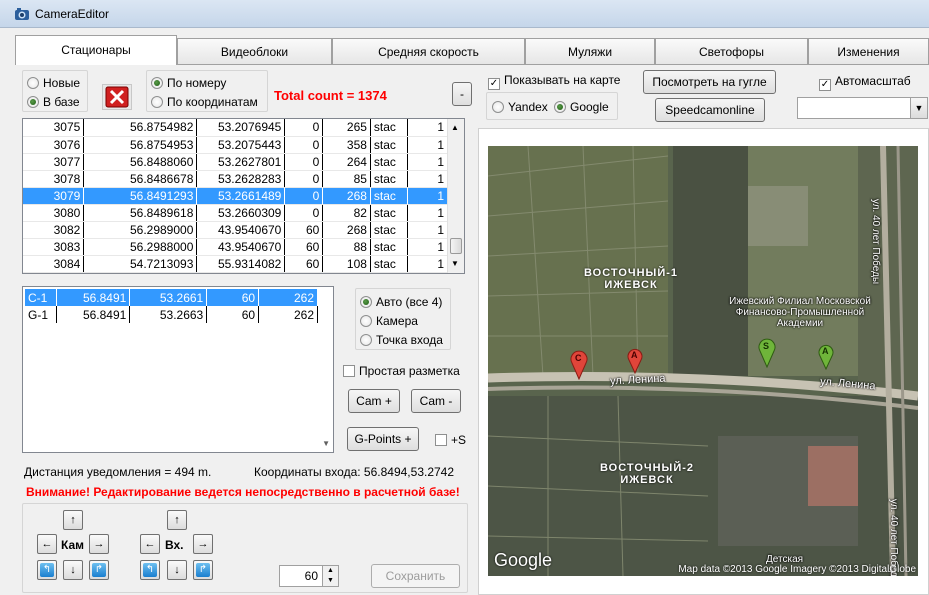 Image resolution: width=929 pixels, height=595 pixels. I want to click on rotate-right-icon: ↱, so click(99, 570).